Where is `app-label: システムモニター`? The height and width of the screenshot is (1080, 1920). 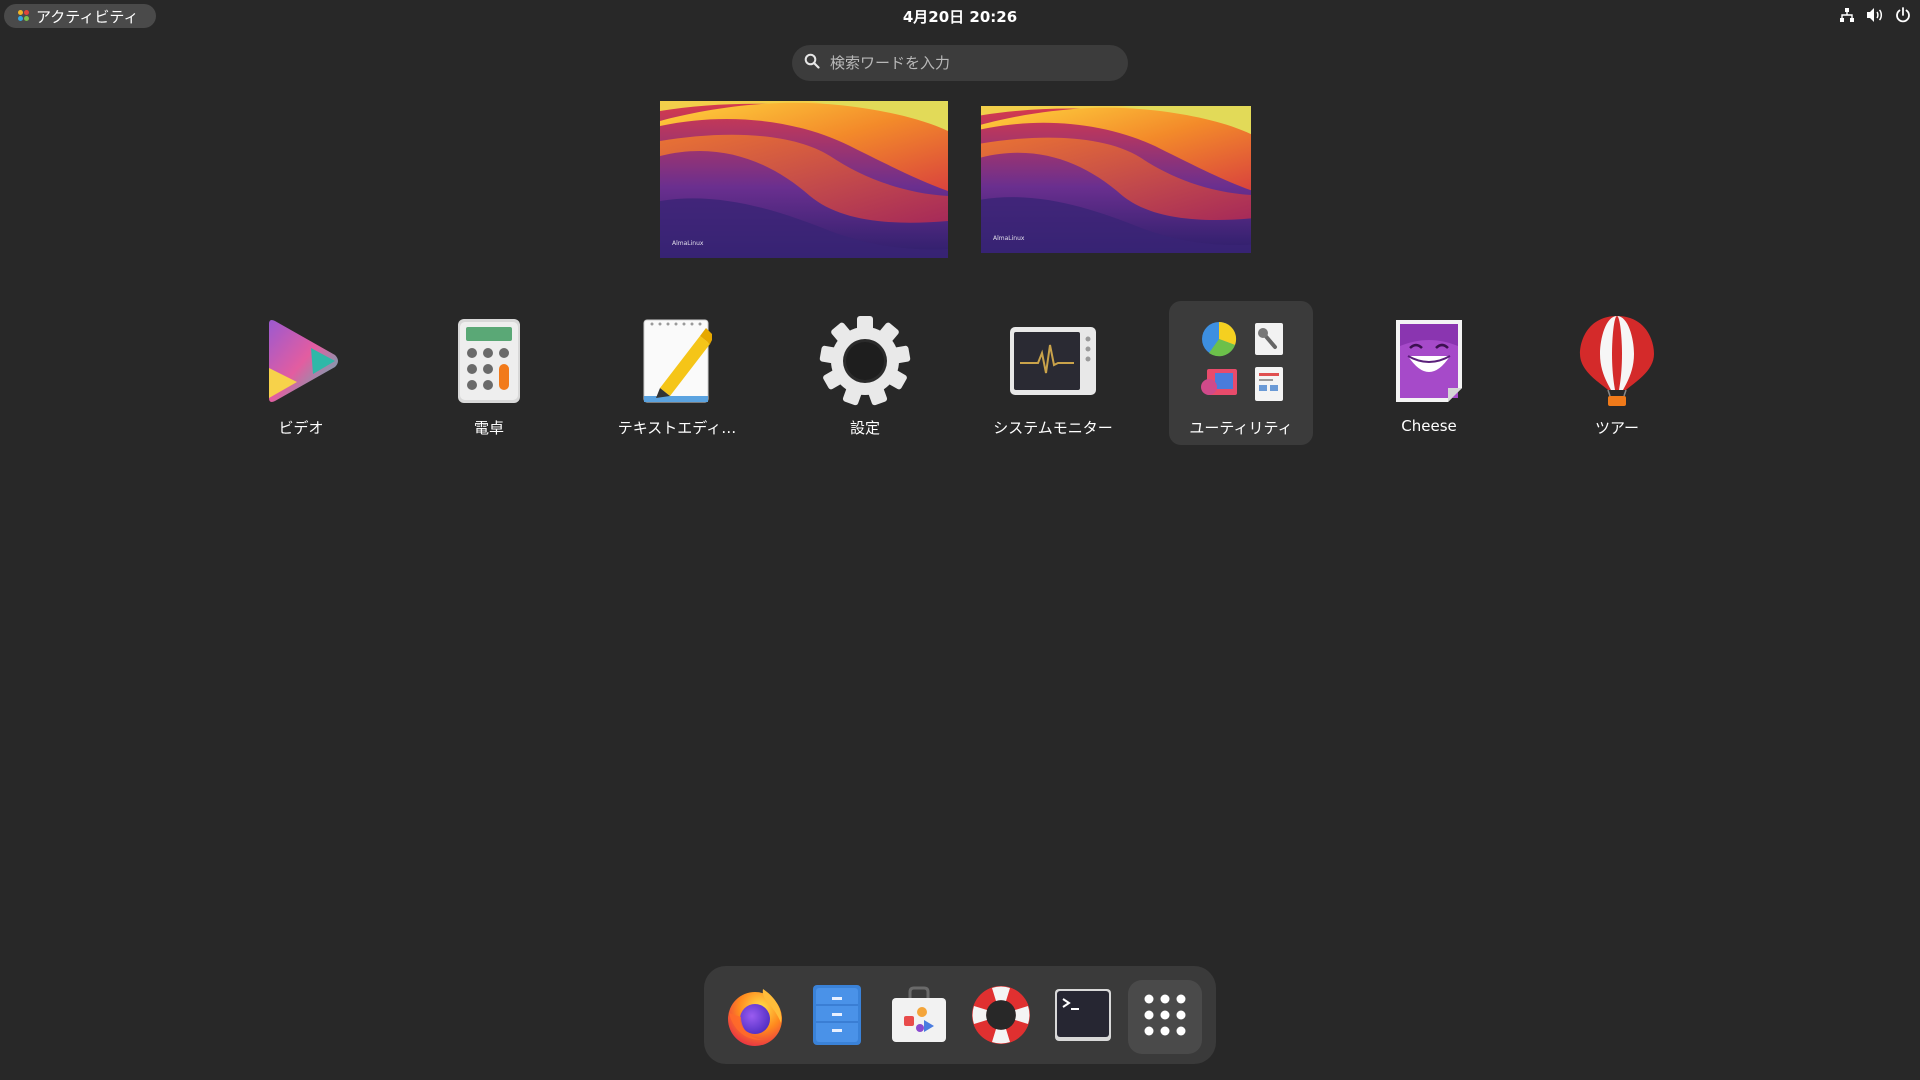 app-label: システムモニター is located at coordinates (1053, 428).